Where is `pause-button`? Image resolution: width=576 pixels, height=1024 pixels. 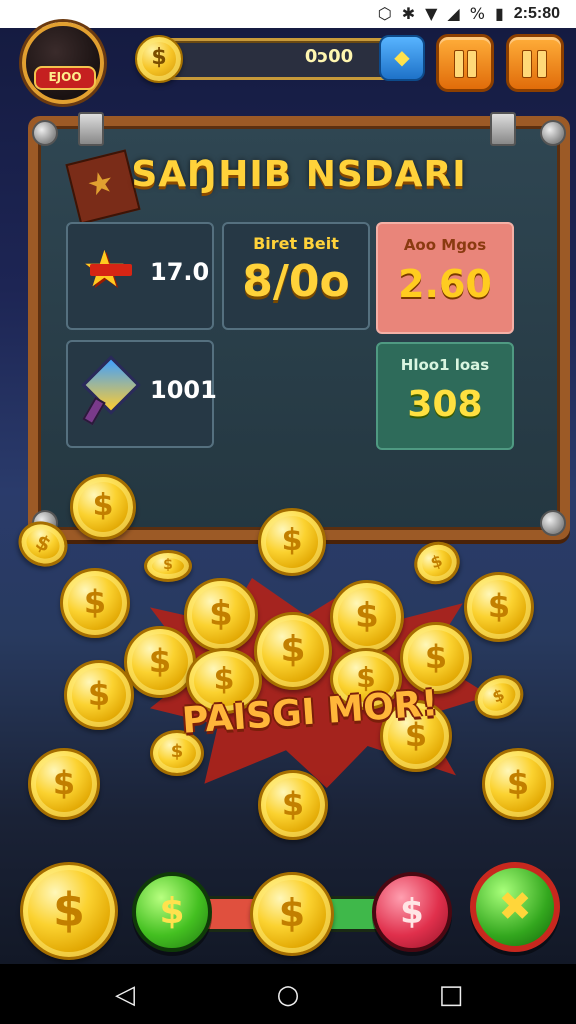
pause-button is located at coordinates (465, 63).